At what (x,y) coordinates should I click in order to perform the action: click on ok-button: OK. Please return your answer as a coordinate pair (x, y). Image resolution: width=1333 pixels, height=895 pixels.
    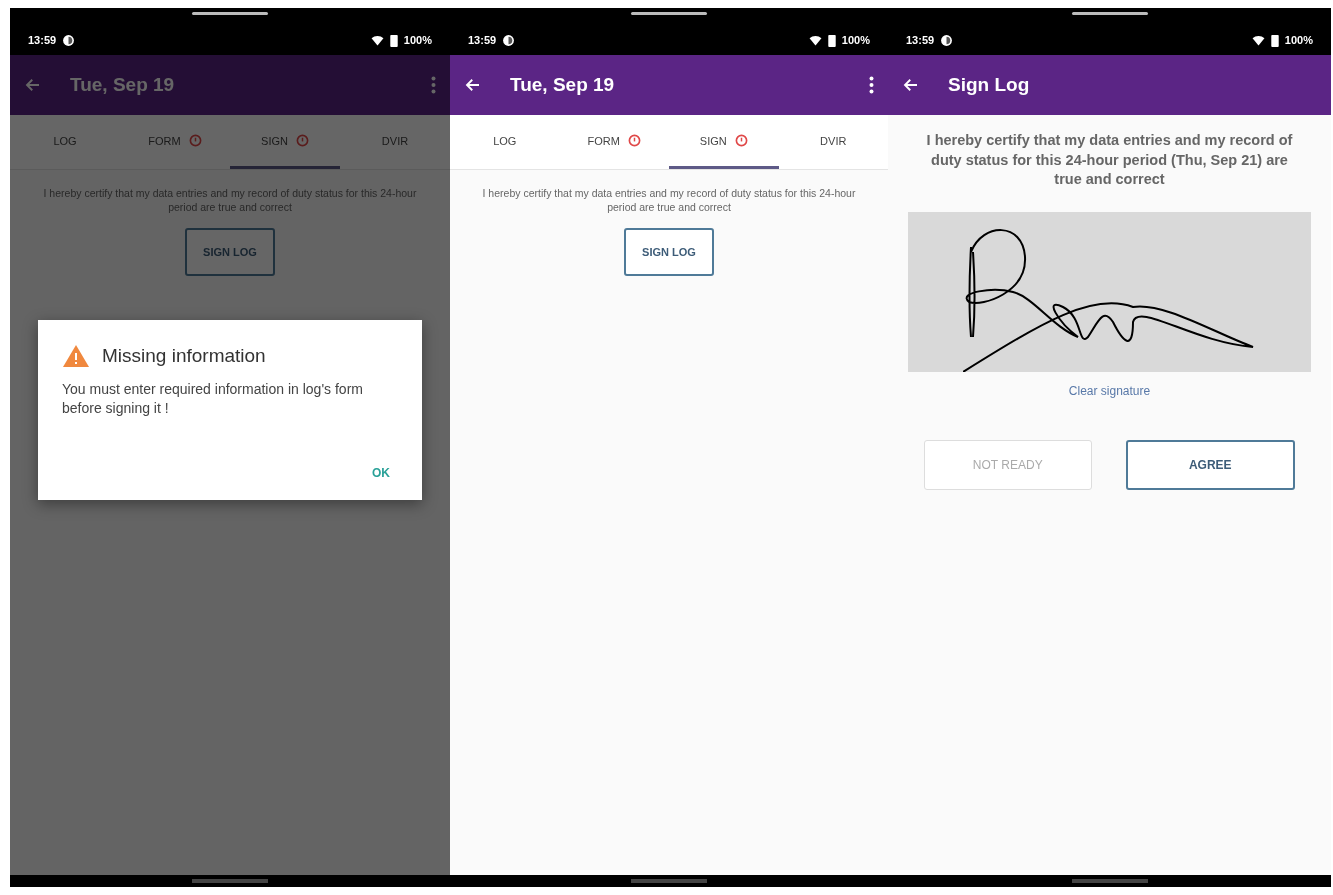
    Looking at the image, I should click on (381, 473).